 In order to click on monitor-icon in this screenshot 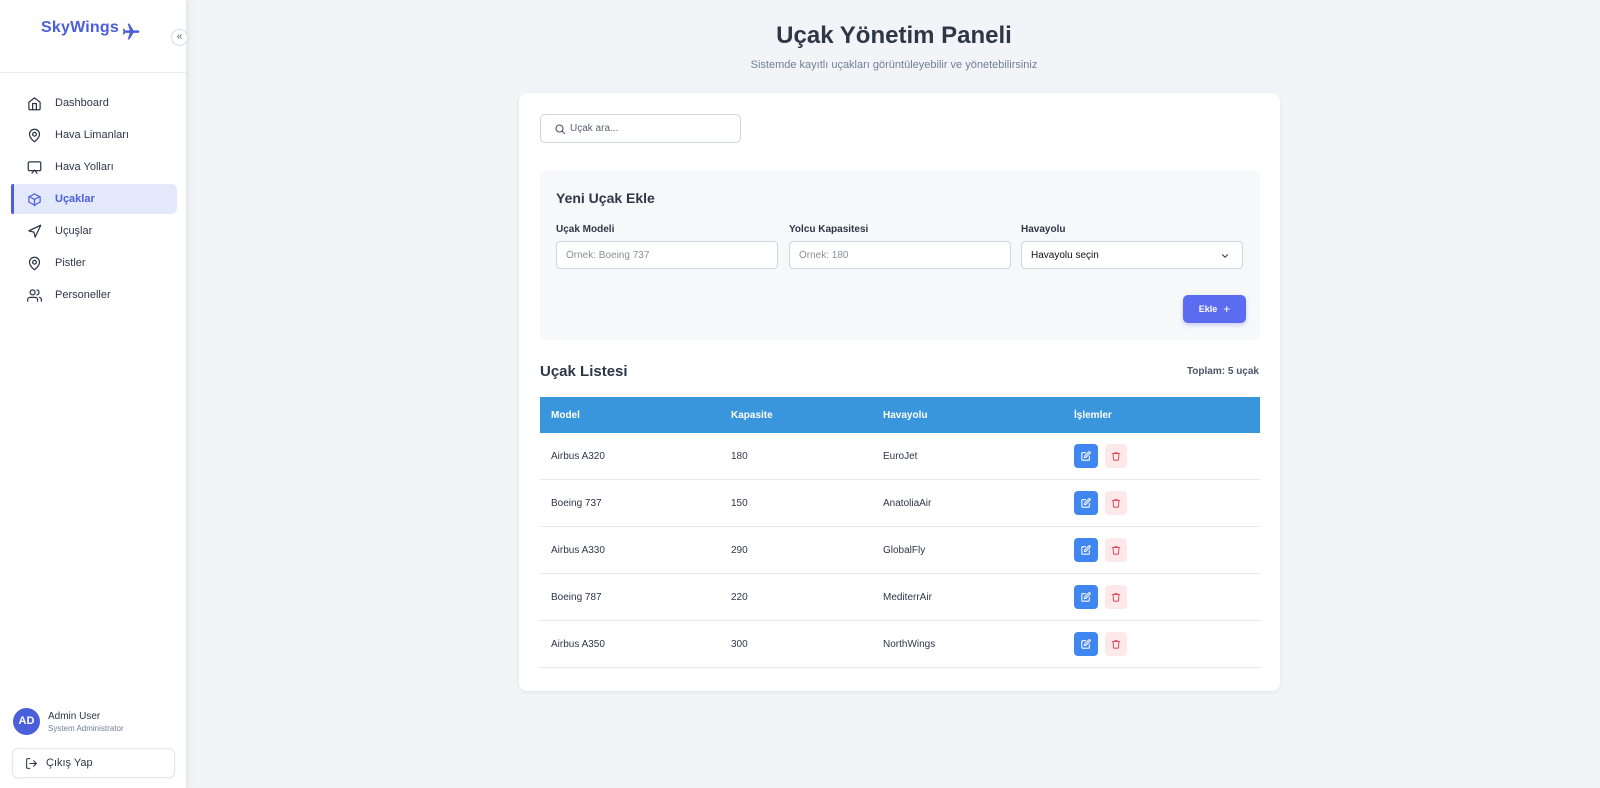, I will do `click(34, 167)`.